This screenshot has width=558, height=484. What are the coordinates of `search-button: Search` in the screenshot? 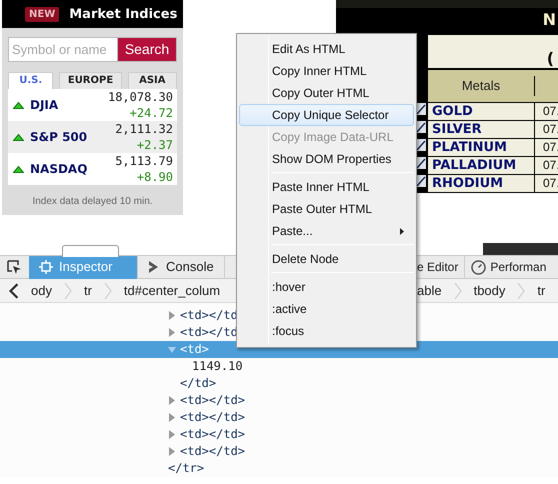 It's located at (147, 49).